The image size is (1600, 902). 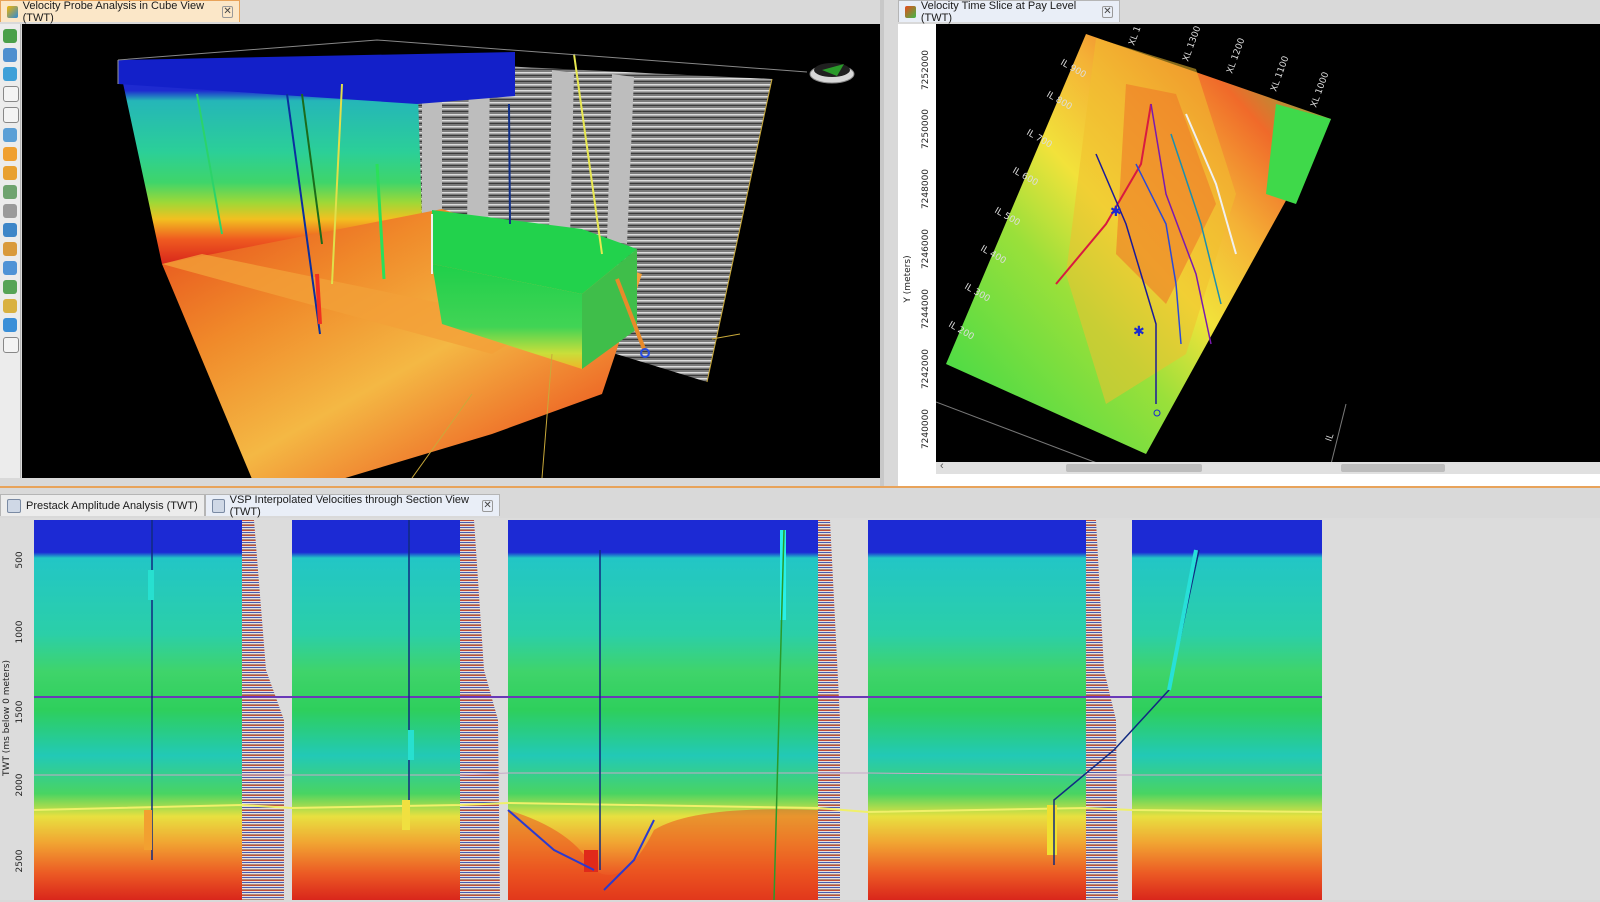 I want to click on rotate-tool-icon, so click(x=10, y=74).